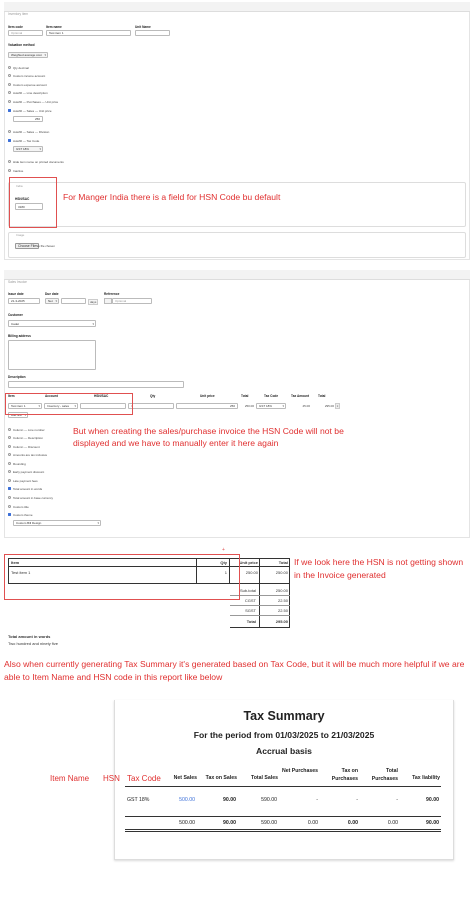 Image resolution: width=474 pixels, height=922 pixels. What do you see at coordinates (269, 800) in the screenshot?
I see `row-total-sales: 590.00` at bounding box center [269, 800].